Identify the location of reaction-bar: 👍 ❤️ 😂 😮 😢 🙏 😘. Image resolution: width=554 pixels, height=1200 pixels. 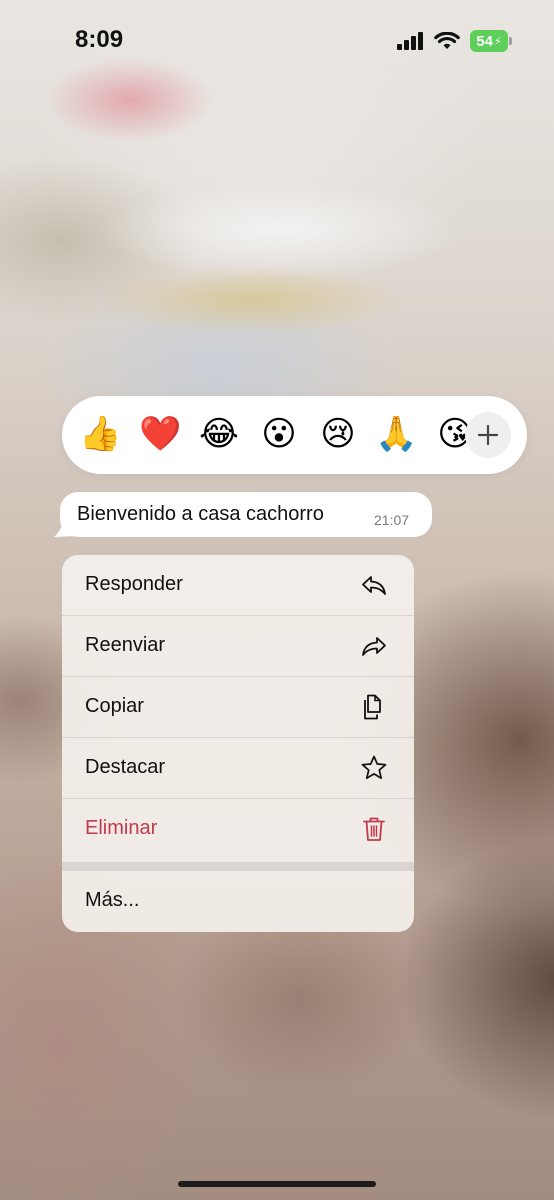
(294, 435).